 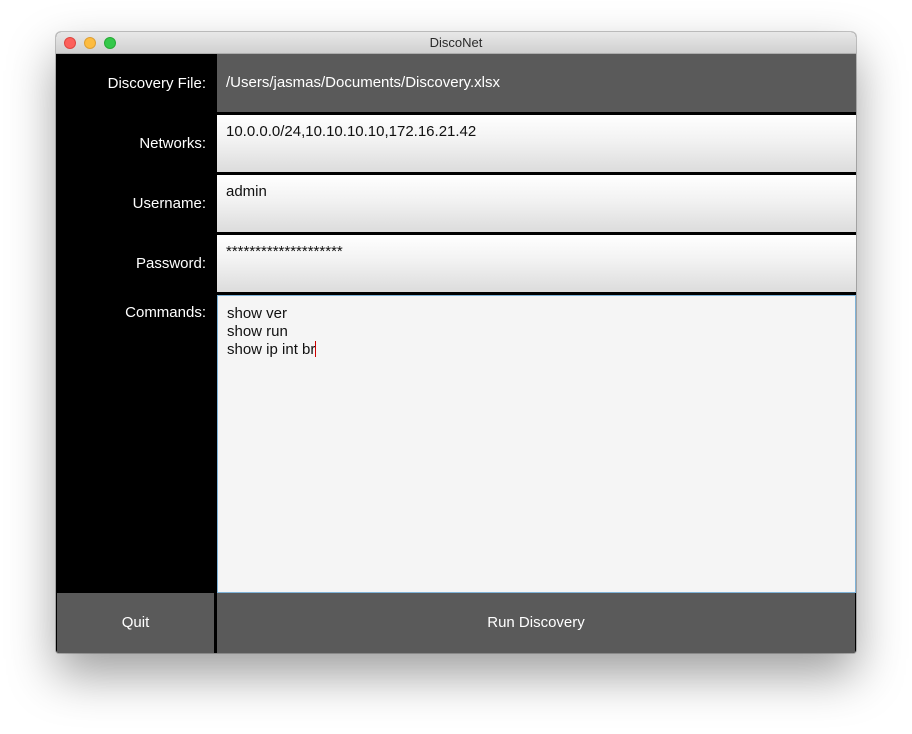 I want to click on username-input: admin, so click(x=536, y=203).